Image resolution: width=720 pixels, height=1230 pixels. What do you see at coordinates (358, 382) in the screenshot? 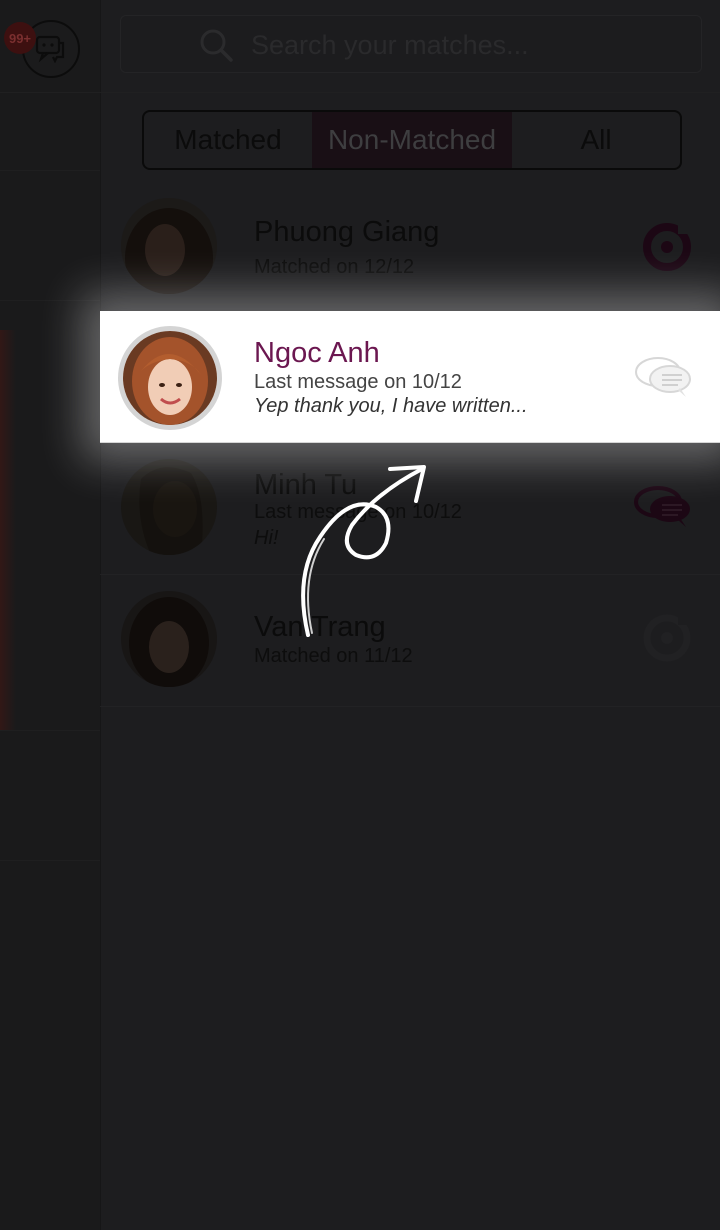
I see `match-status: Last message on 10/12` at bounding box center [358, 382].